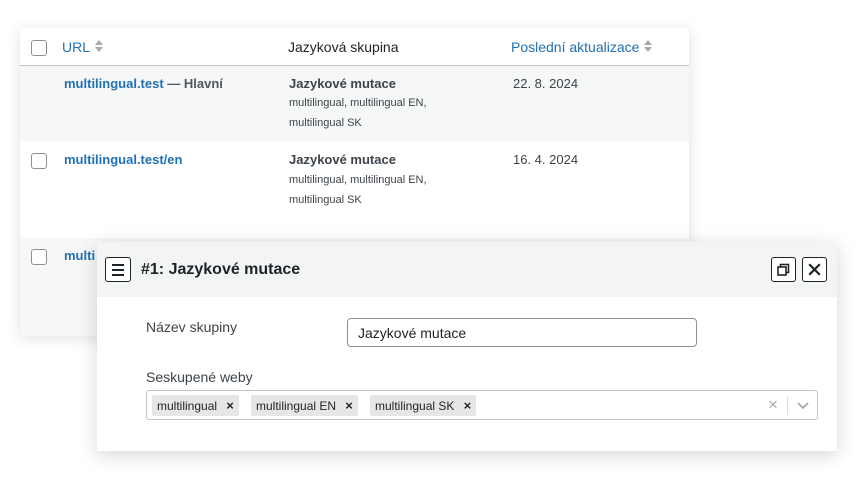  Describe the element at coordinates (39, 48) in the screenshot. I see `select-all-checkbox` at that location.